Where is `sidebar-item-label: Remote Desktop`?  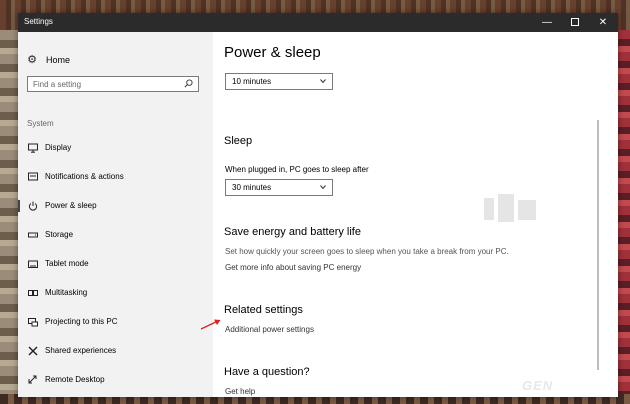
sidebar-item-label: Remote Desktop is located at coordinates (75, 379).